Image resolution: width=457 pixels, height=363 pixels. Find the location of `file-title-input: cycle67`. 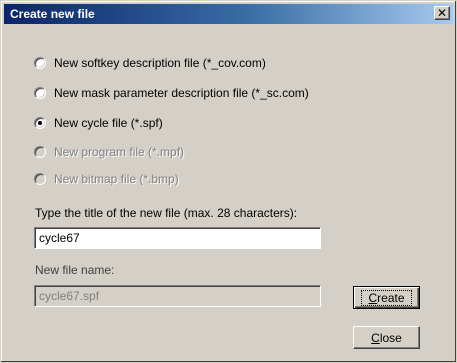

file-title-input: cycle67 is located at coordinates (177, 238).